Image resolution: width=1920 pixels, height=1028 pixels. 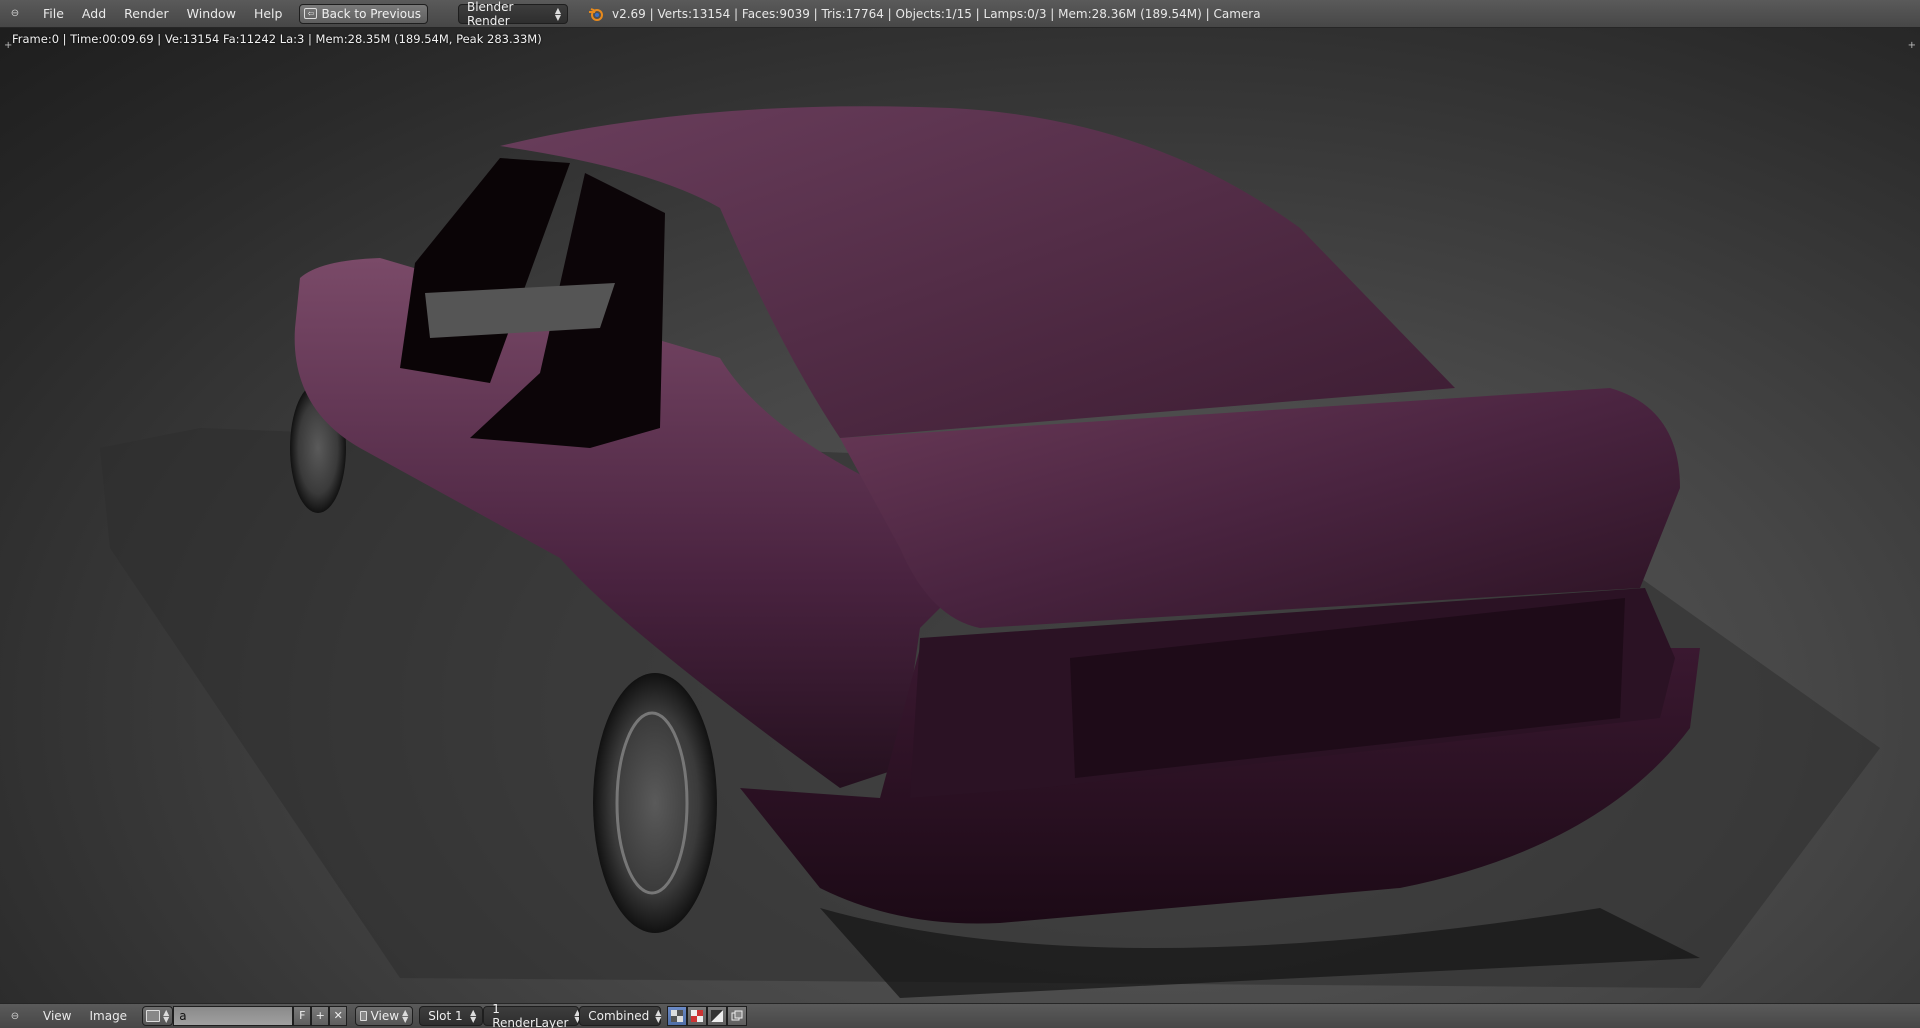 What do you see at coordinates (320, 1016) in the screenshot?
I see `add-new-icon: +` at bounding box center [320, 1016].